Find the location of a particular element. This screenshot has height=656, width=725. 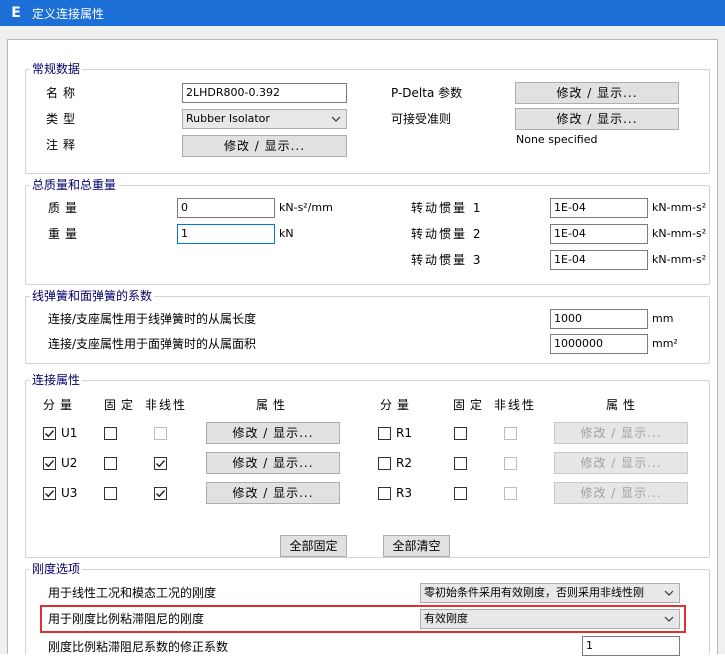

inertia1-input: 1E-04 is located at coordinates (599, 208).